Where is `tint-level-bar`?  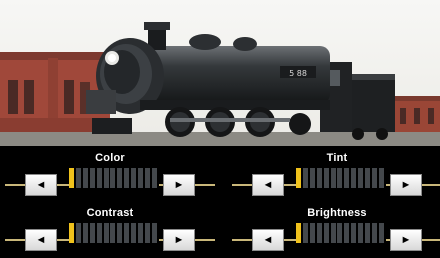
tint-level-bar is located at coordinates (341, 178).